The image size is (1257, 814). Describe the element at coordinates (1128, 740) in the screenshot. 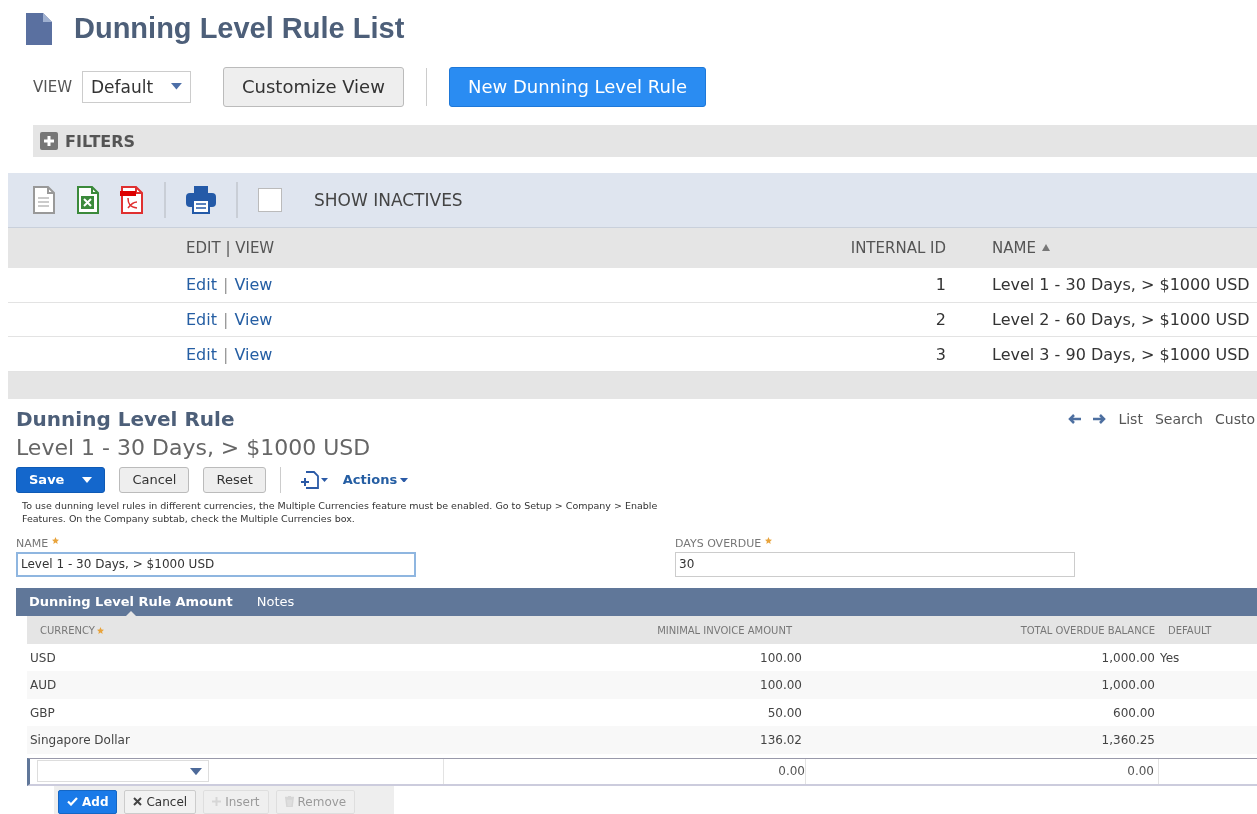

I see `table-cell: 1,360.25` at that location.